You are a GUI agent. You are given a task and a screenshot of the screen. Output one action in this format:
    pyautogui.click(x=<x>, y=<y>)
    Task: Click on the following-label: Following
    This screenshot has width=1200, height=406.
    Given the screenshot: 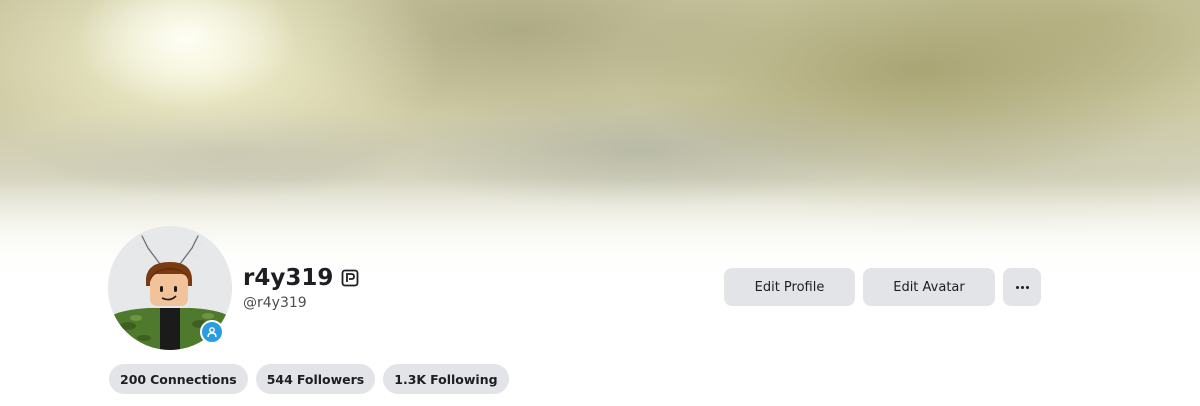 What is the action you would take?
    pyautogui.click(x=464, y=379)
    